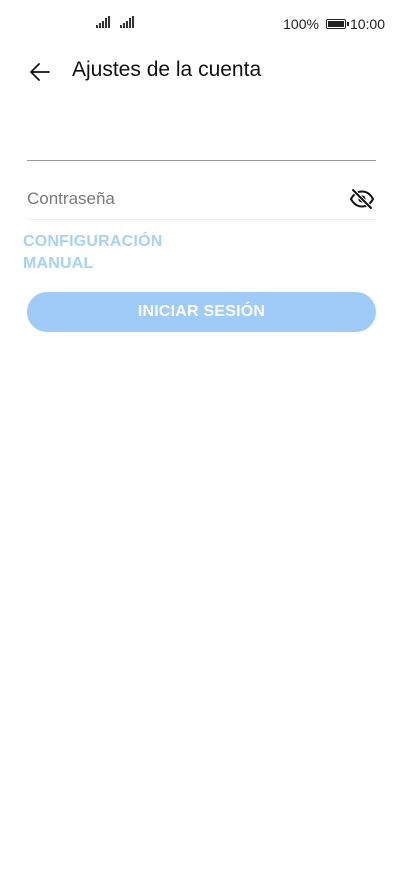 The height and width of the screenshot is (896, 403). Describe the element at coordinates (201, 312) in the screenshot. I see `sign-in-button: INICIAR SESIÓN` at that location.